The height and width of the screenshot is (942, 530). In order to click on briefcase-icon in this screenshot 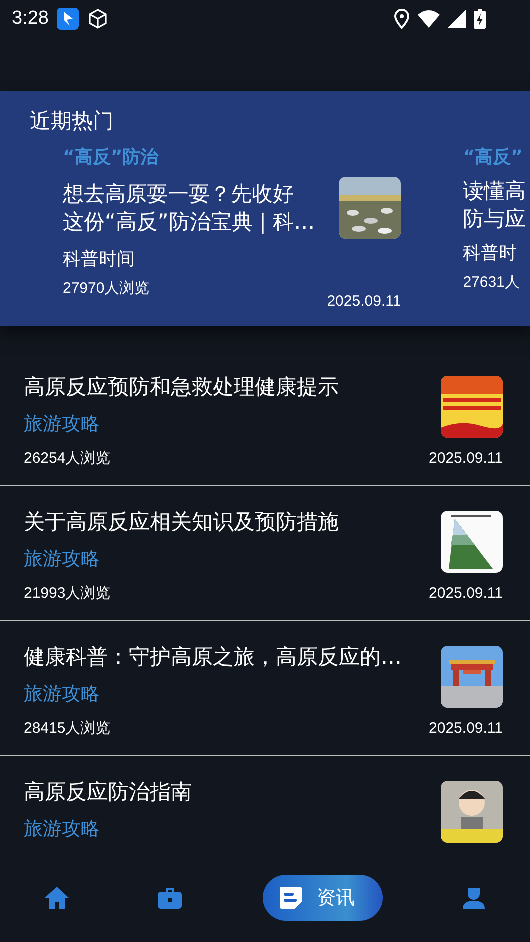, I will do `click(170, 898)`.